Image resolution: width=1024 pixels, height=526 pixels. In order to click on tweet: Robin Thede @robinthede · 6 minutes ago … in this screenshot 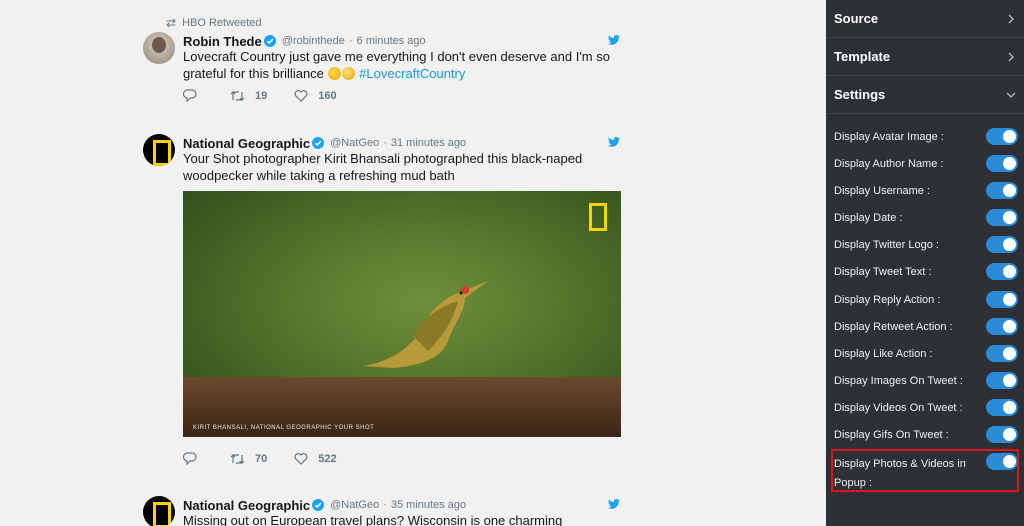, I will do `click(383, 72)`.